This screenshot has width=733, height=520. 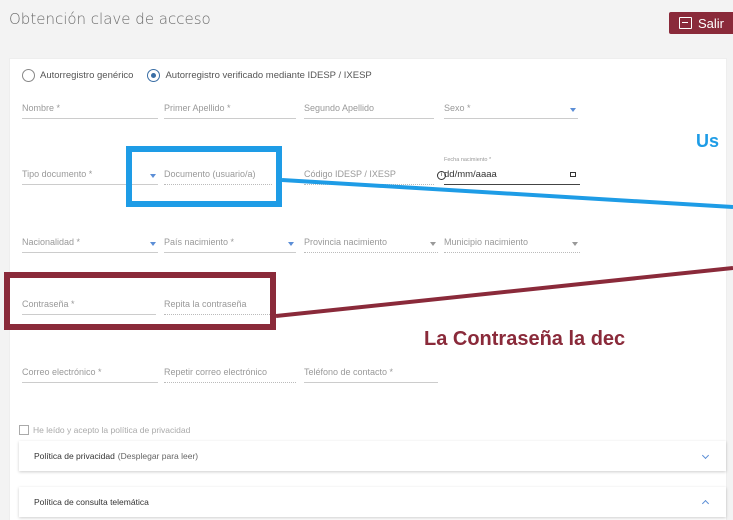 What do you see at coordinates (708, 141) in the screenshot?
I see `annotation-blue-text: Us` at bounding box center [708, 141].